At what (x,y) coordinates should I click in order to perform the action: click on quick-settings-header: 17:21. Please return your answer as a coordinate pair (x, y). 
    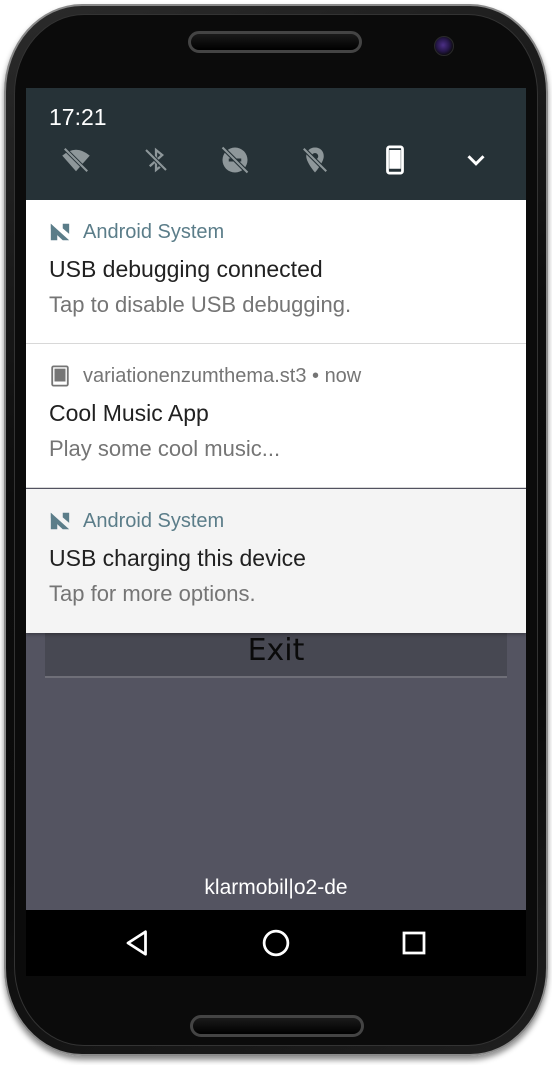
    Looking at the image, I should click on (276, 144).